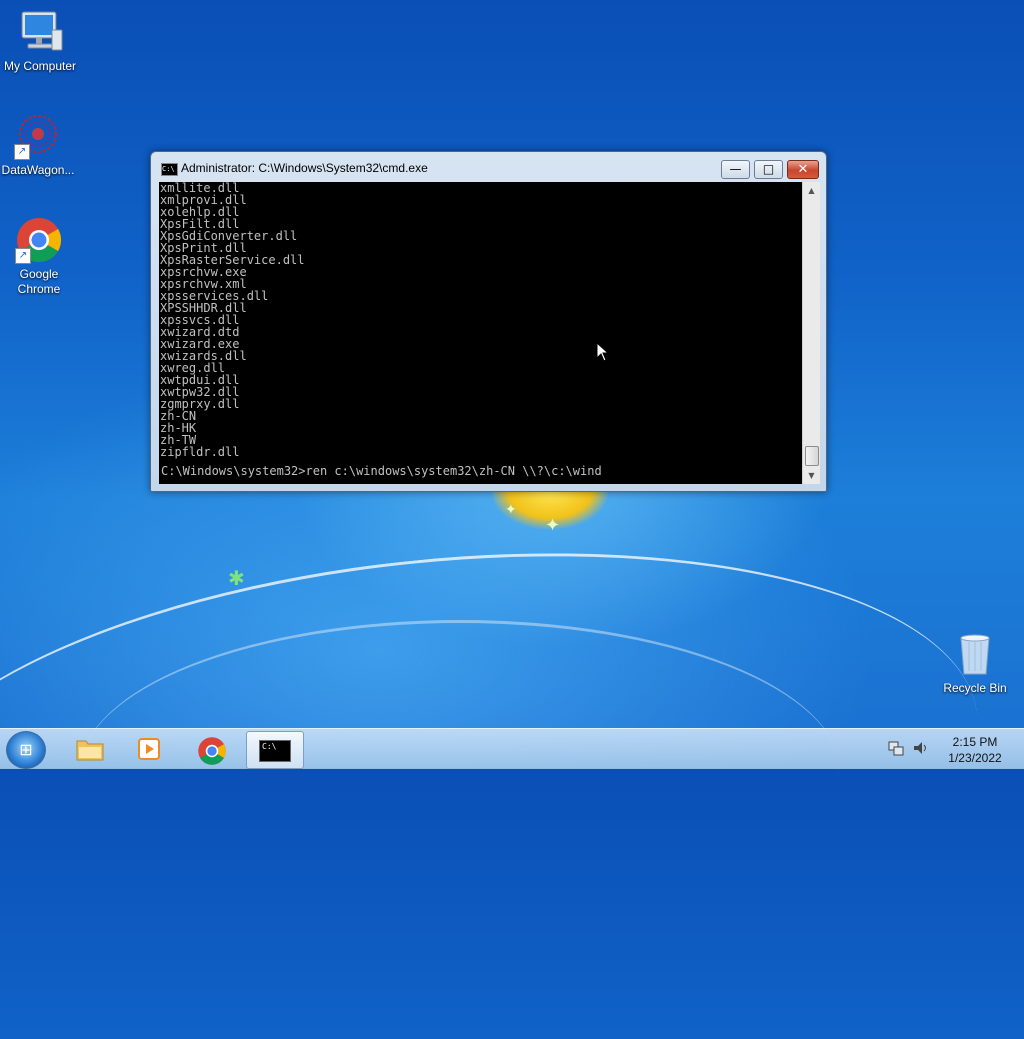  Describe the element at coordinates (39, 281) in the screenshot. I see `desktop-icon-label: Google Chrome` at that location.